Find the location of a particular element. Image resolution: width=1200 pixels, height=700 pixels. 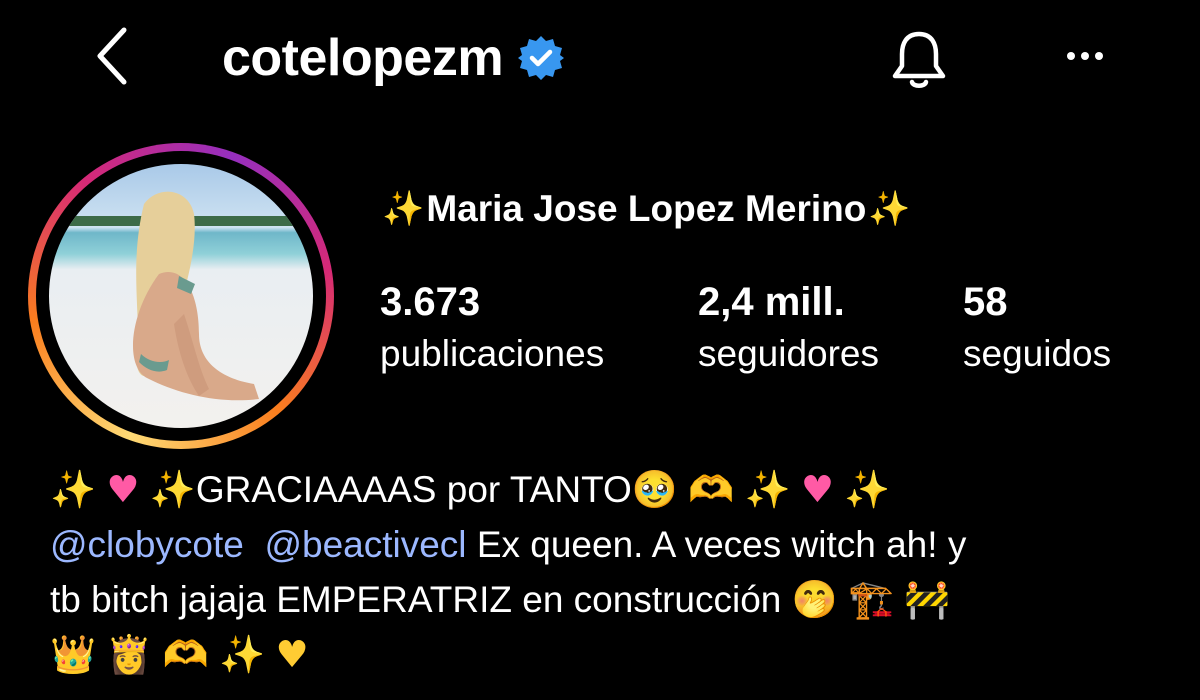

stat-followers-value: 2,4 mill. is located at coordinates (771, 302).